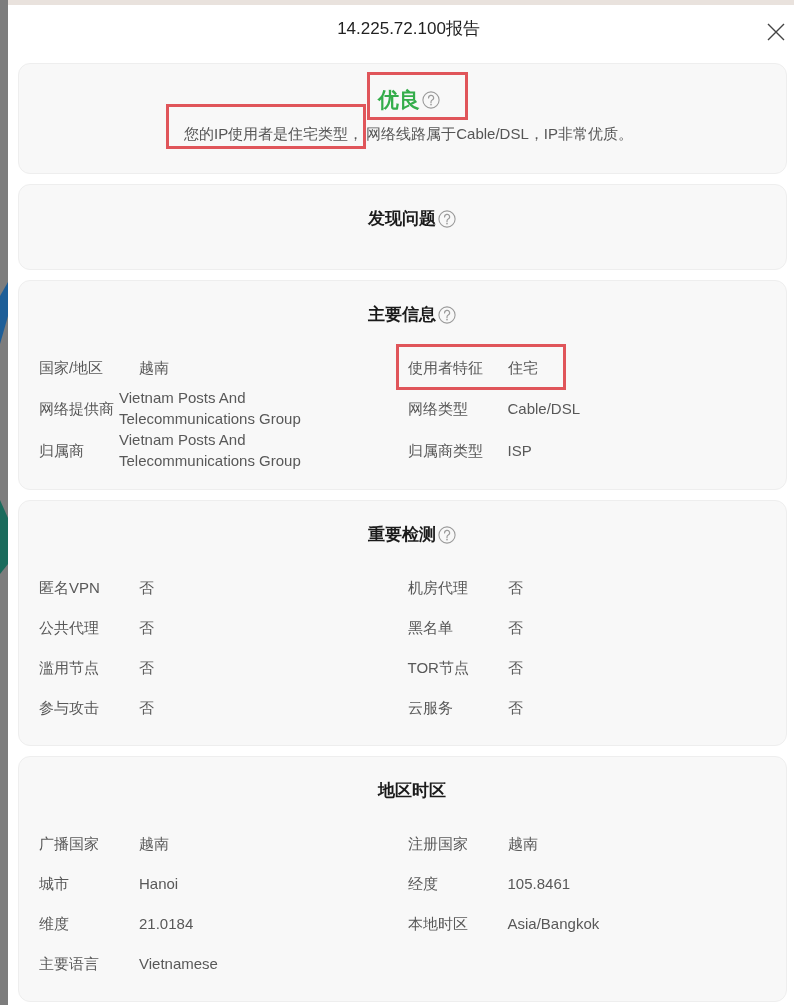  What do you see at coordinates (408, 29) in the screenshot?
I see `dialog-title: 14.225.72.100报告` at bounding box center [408, 29].